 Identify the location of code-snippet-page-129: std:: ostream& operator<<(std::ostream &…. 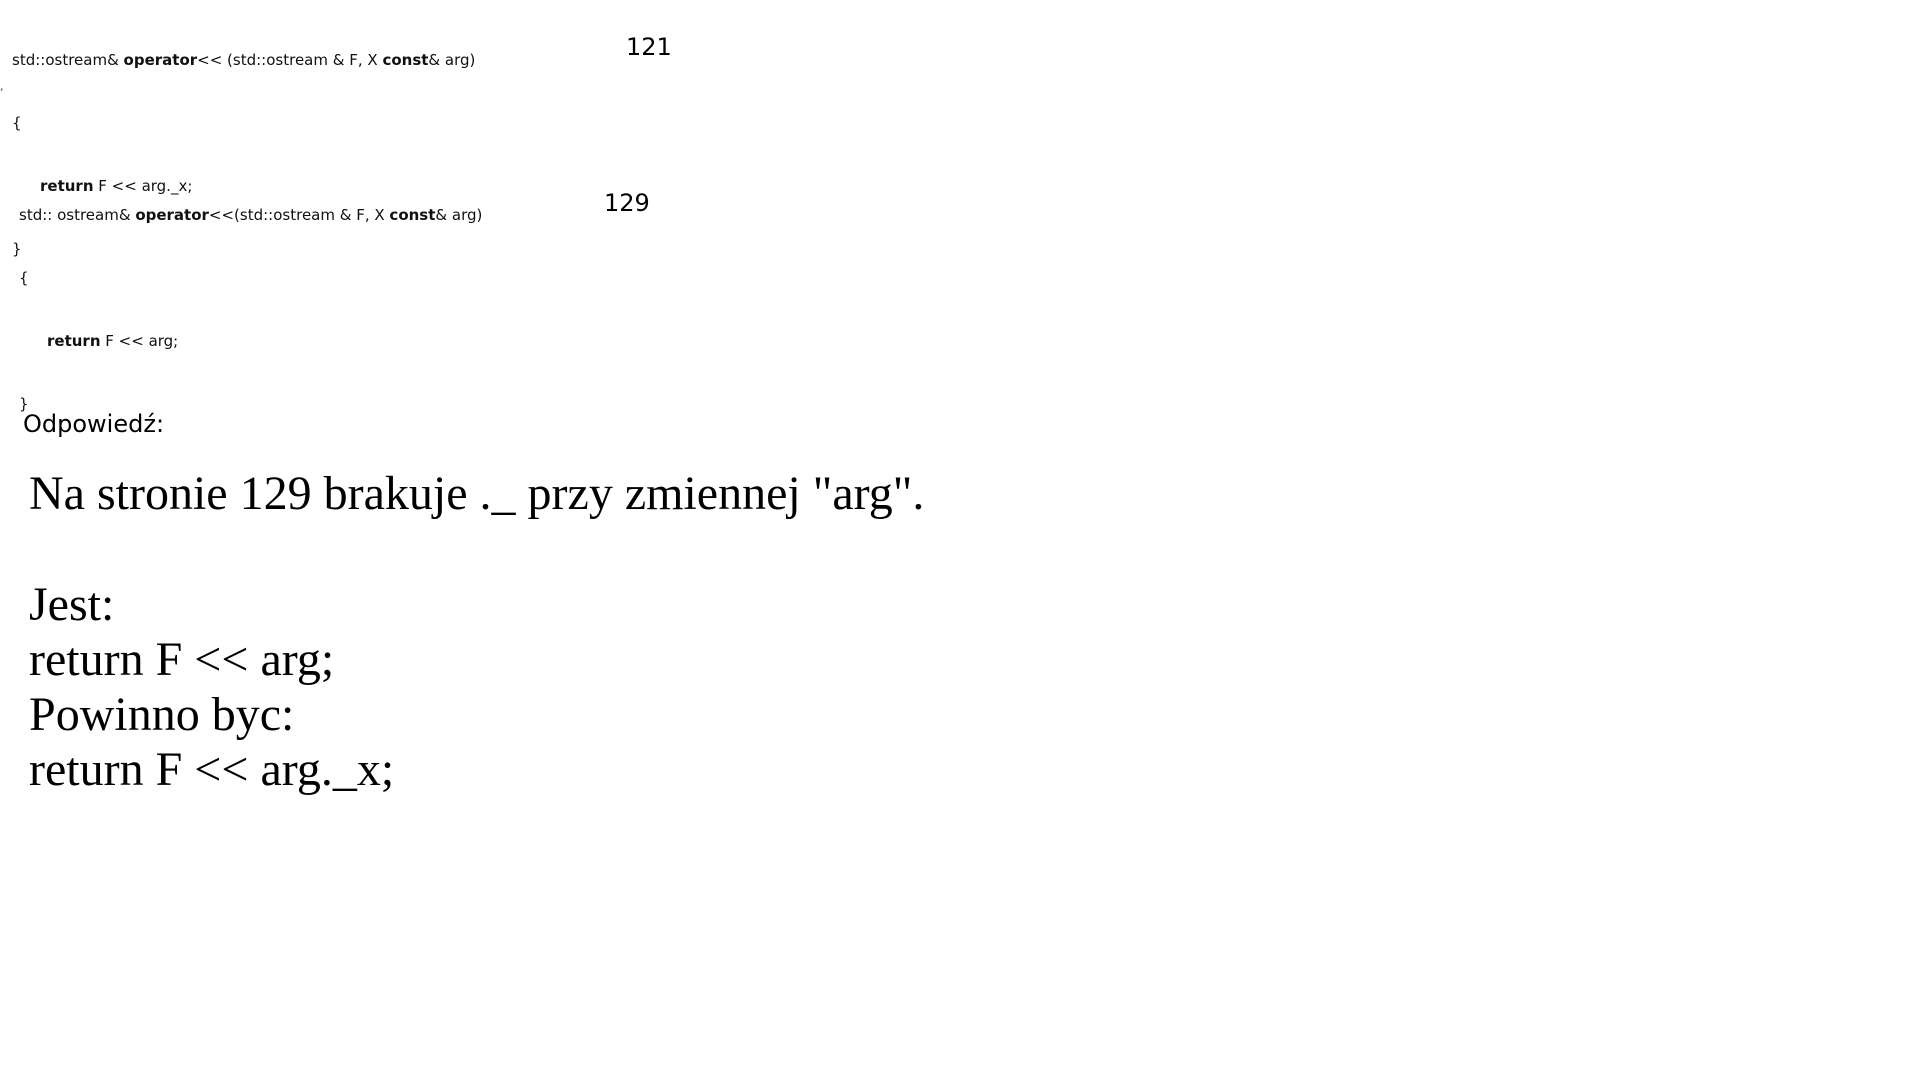
(250, 299).